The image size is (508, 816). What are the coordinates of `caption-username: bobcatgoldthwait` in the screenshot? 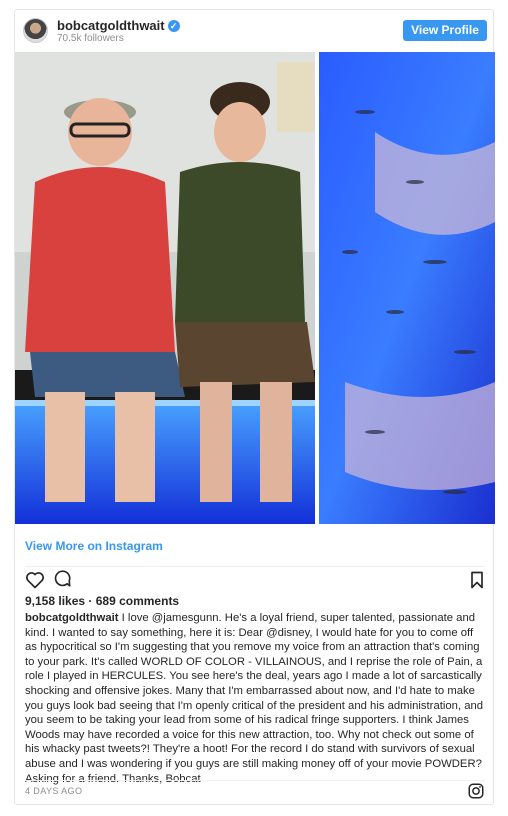 It's located at (72, 618).